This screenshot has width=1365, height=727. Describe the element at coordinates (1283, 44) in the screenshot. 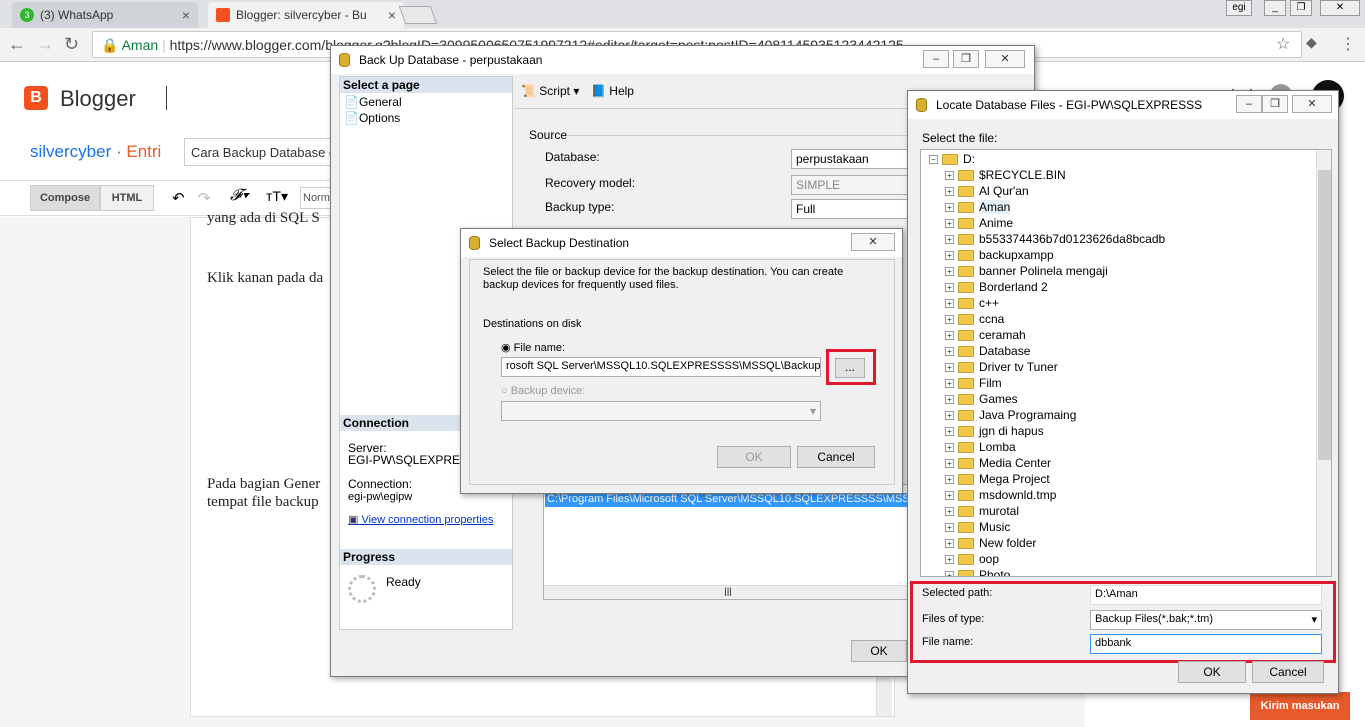

I see `star-icon: ☆` at that location.